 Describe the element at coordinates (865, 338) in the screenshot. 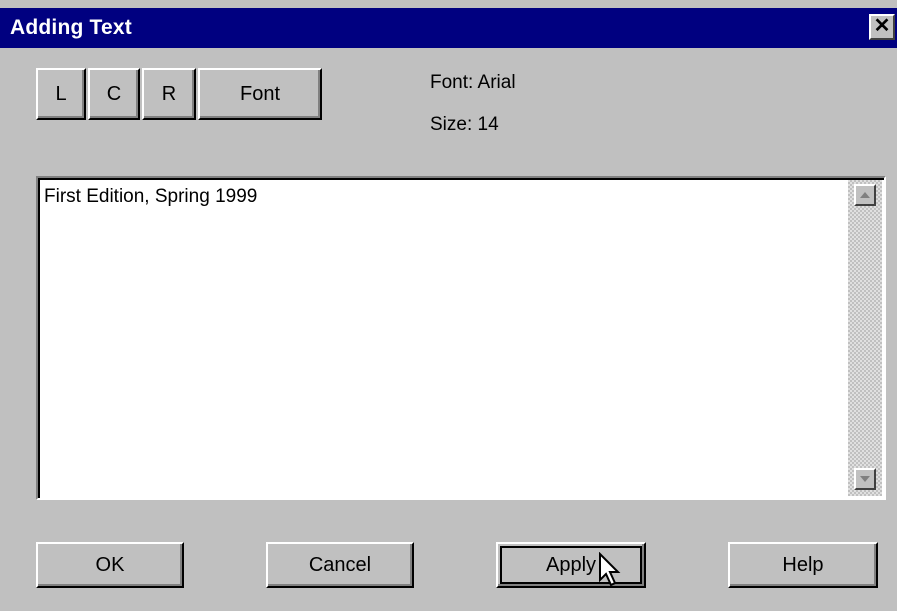

I see `vertical-scrollbar` at that location.